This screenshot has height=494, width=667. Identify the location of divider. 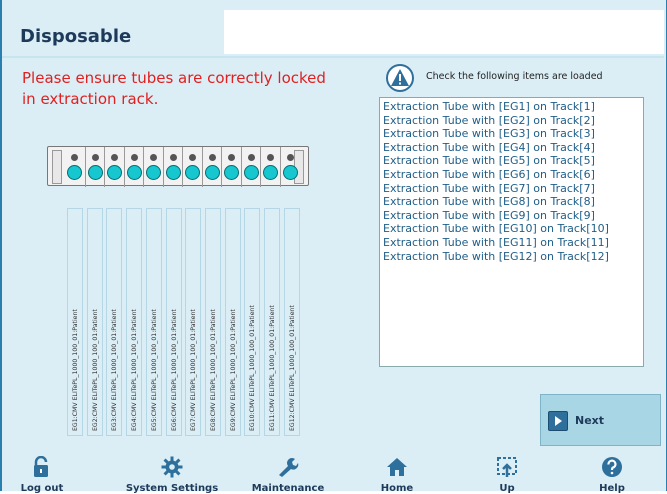
(333, 57).